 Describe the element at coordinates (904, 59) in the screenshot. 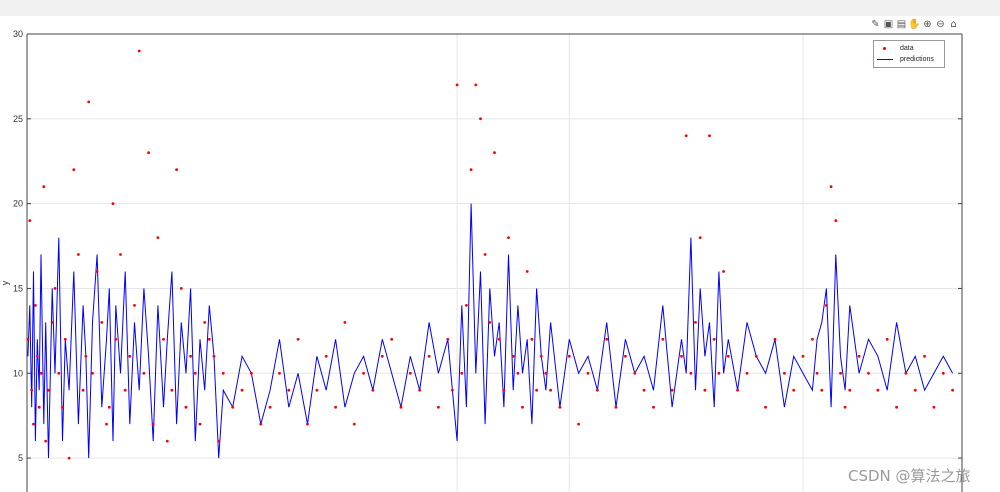

I see `legend-item-predictions: predictions` at that location.